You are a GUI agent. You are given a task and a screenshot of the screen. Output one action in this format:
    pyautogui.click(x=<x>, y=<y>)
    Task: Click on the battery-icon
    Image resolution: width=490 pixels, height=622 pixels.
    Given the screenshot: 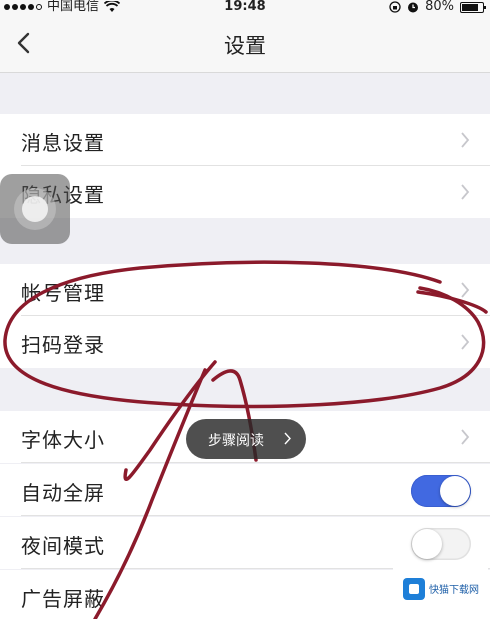 What is the action you would take?
    pyautogui.click(x=473, y=7)
    